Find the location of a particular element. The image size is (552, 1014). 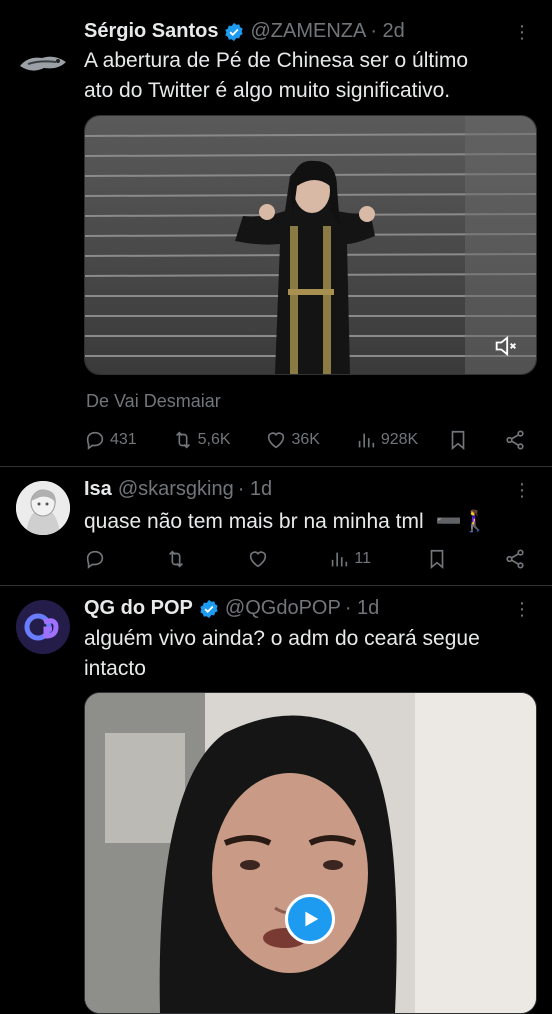

like-button: 36K is located at coordinates (292, 440).